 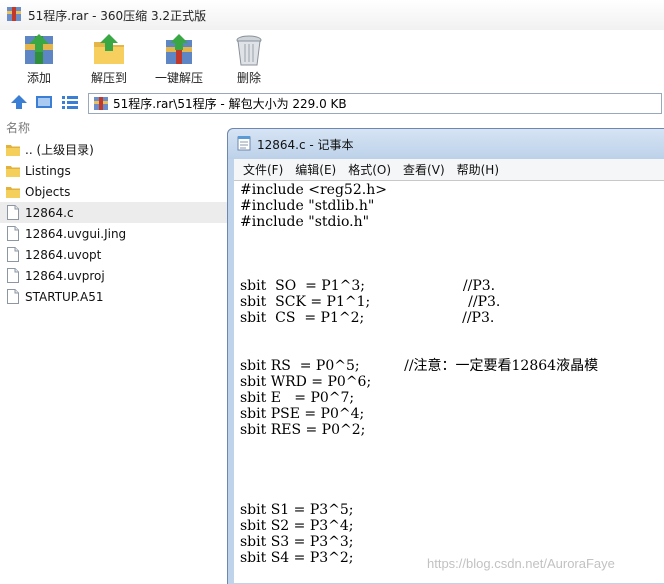 What do you see at coordinates (305, 144) in the screenshot?
I see `notepad-window-title: 12864.c - 记事本` at bounding box center [305, 144].